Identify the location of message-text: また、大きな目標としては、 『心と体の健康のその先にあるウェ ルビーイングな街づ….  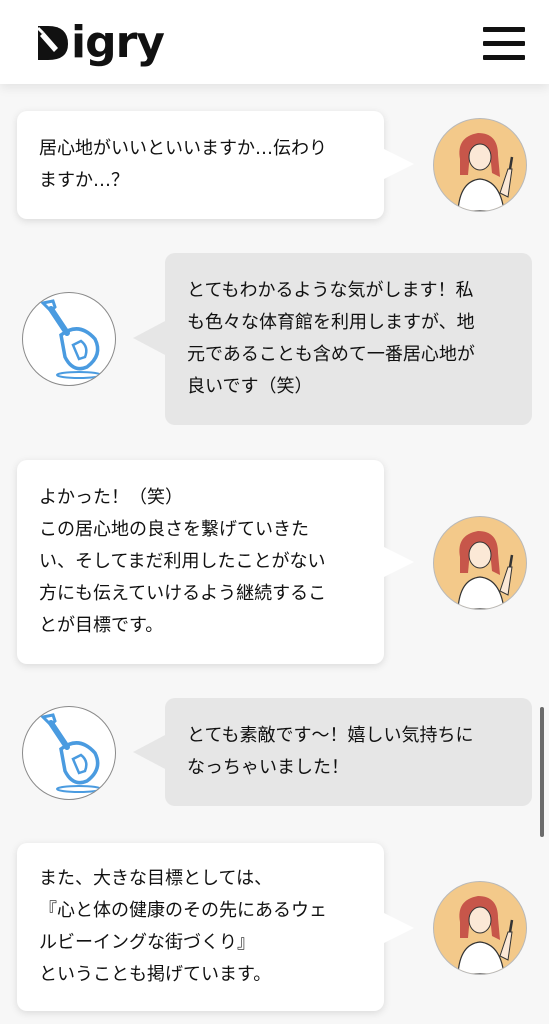
(183, 926).